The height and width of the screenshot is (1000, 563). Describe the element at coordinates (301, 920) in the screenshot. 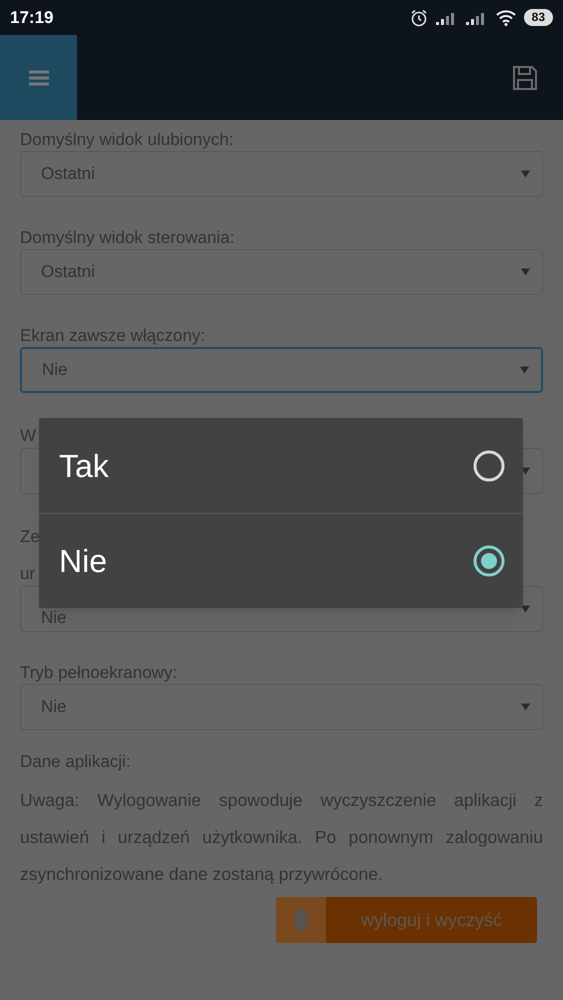

I see `trash-icon` at that location.